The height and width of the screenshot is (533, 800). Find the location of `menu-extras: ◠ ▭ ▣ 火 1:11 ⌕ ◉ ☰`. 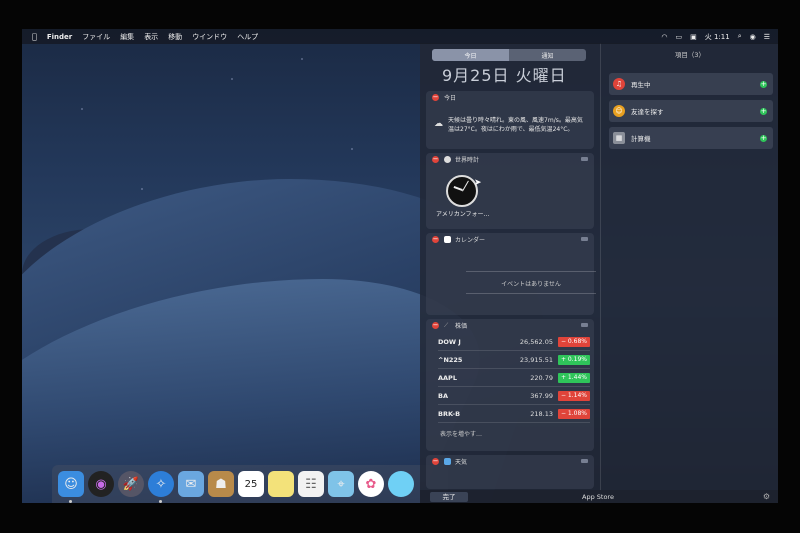

menu-extras: ◠ ▭ ▣ 火 1:11 ⌕ ◉ ☰ is located at coordinates (715, 36).